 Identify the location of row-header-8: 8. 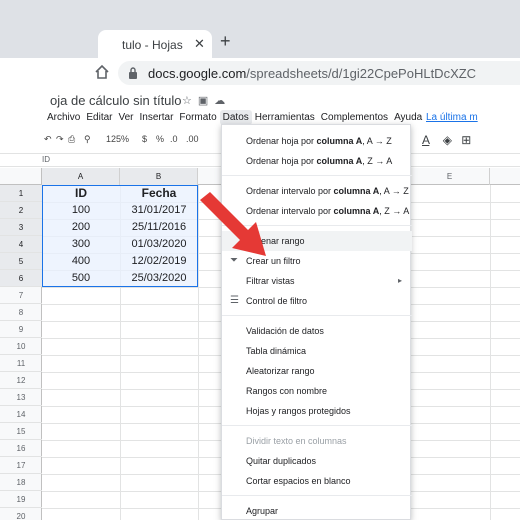
(21, 312).